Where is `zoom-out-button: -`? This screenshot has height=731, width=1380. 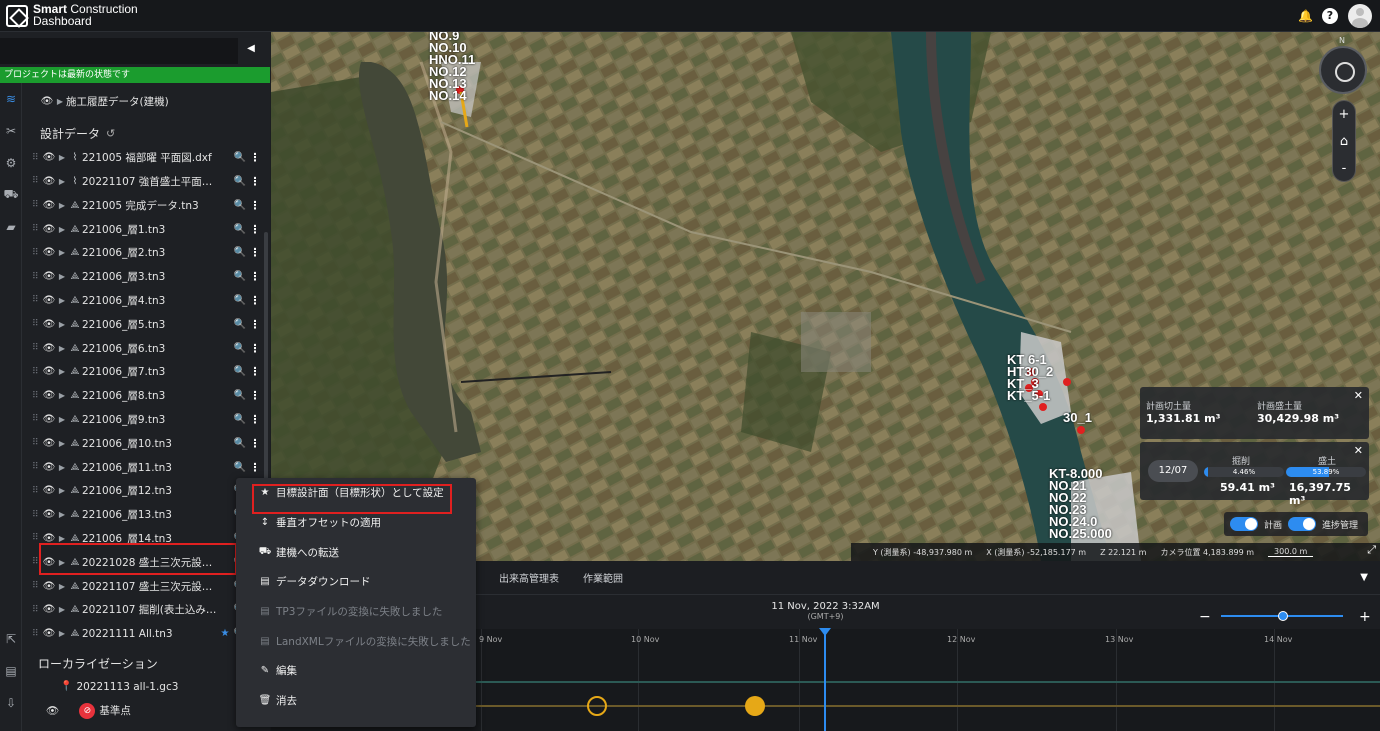 zoom-out-button: - is located at coordinates (1344, 168).